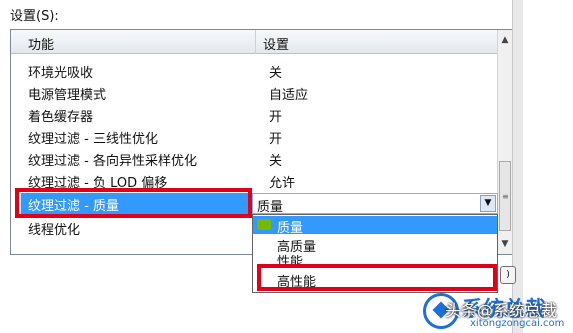 This screenshot has width=573, height=333. Describe the element at coordinates (377, 277) in the screenshot. I see `highlight-box-high-performance` at that location.